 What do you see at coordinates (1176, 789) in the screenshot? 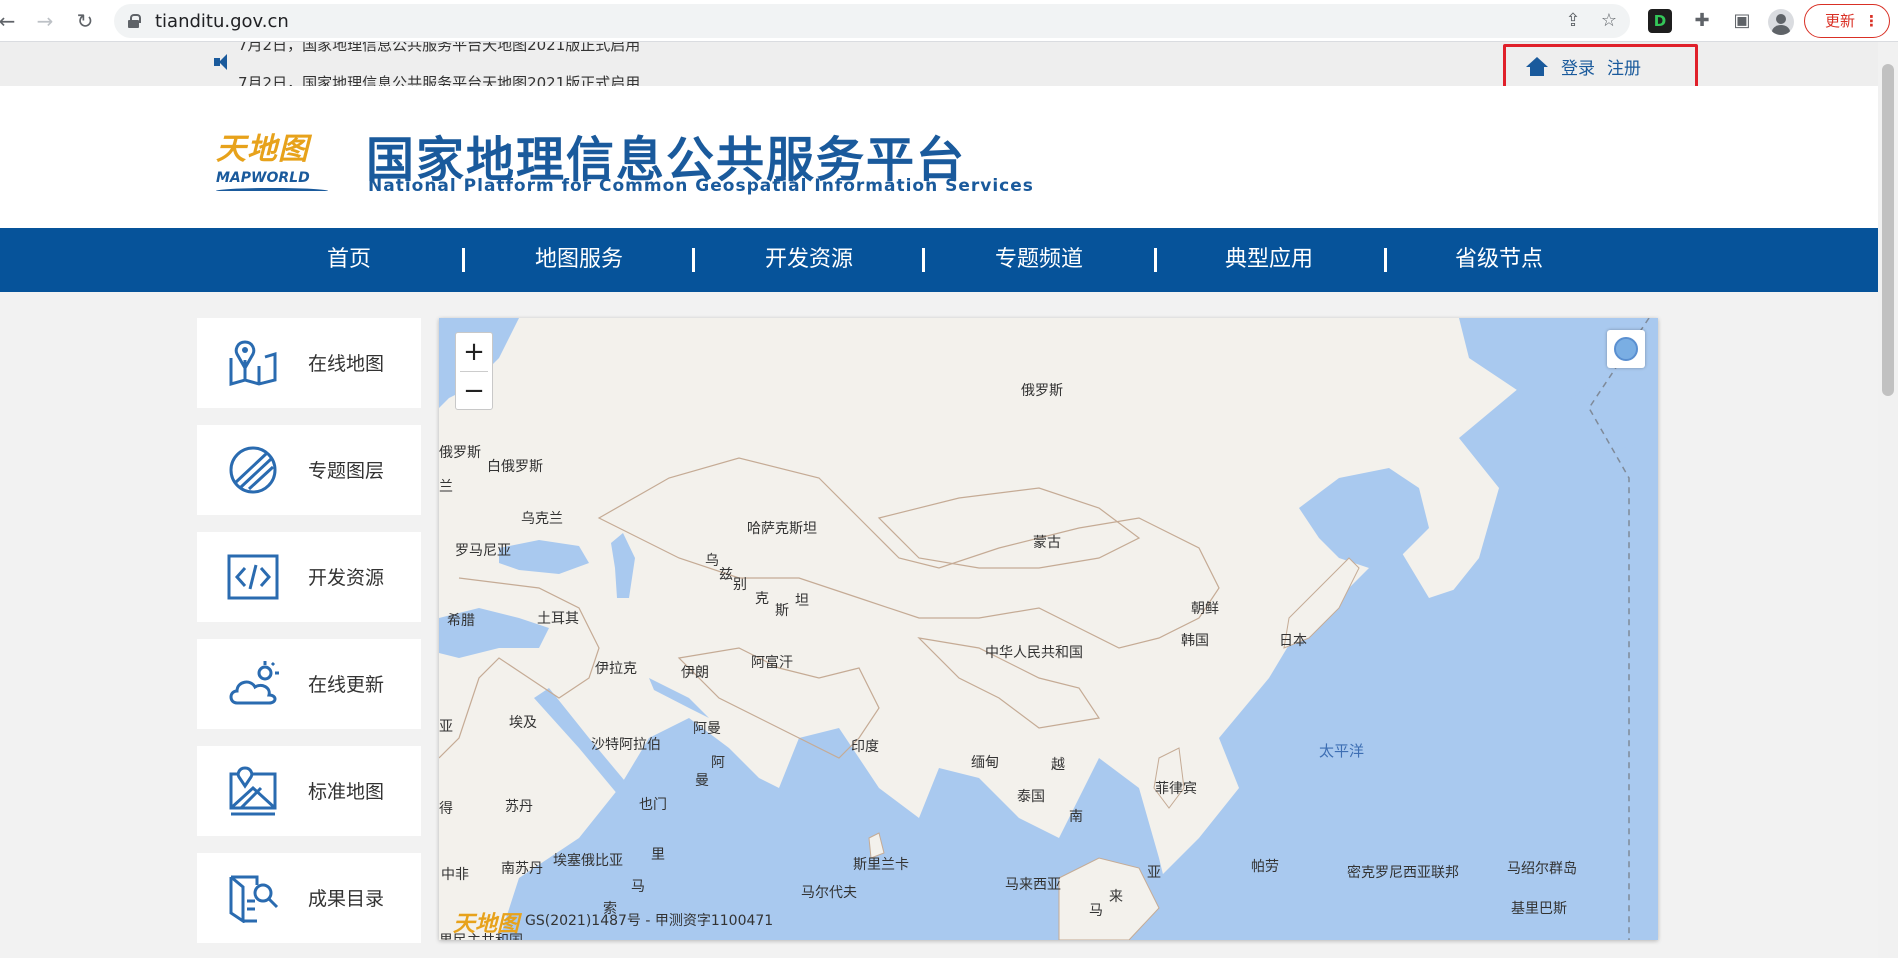
I see `map-label-philippines: 菲律宾` at bounding box center [1176, 789].